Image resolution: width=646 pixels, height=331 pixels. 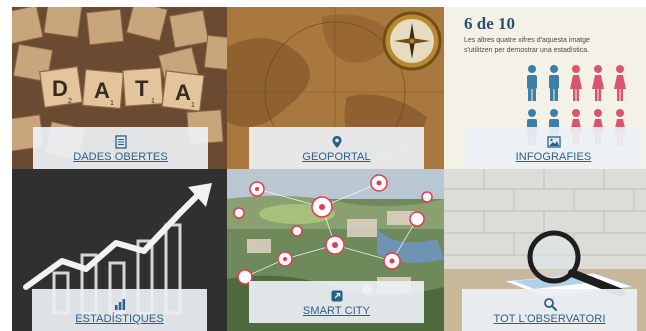 I want to click on tile-link-tot-observatori: TOT L'OBSERVATORI, so click(x=549, y=319).